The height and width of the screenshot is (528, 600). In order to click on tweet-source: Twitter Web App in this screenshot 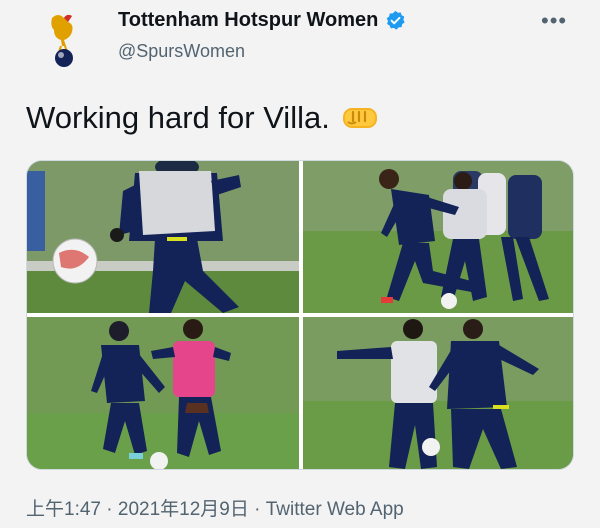, I will do `click(335, 509)`.